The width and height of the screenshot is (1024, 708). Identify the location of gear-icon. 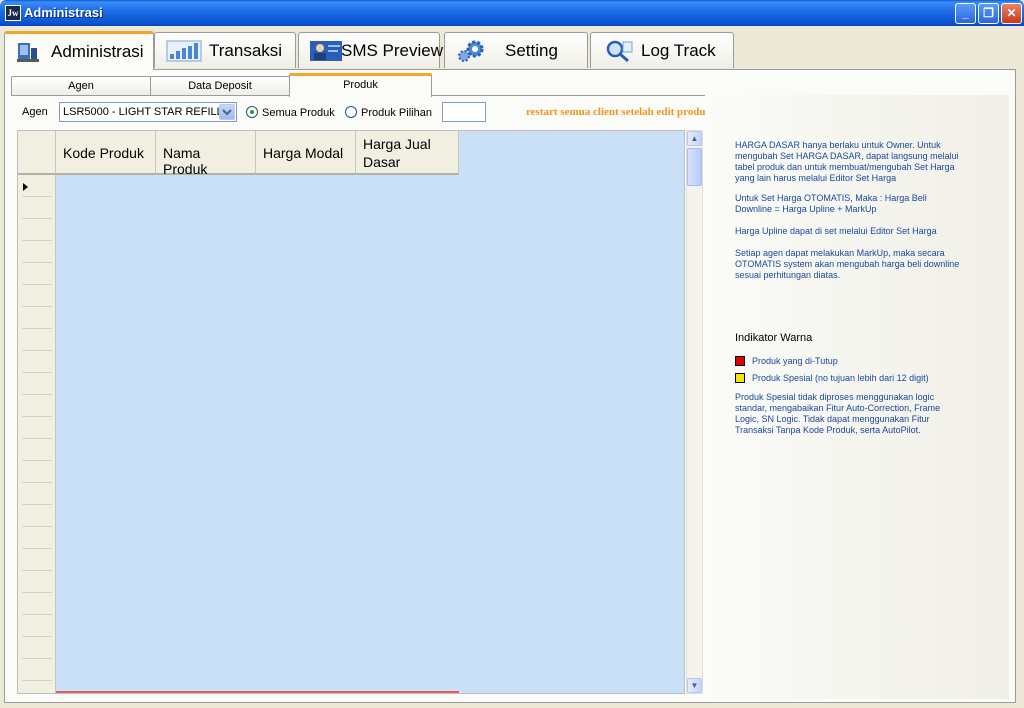
(471, 51).